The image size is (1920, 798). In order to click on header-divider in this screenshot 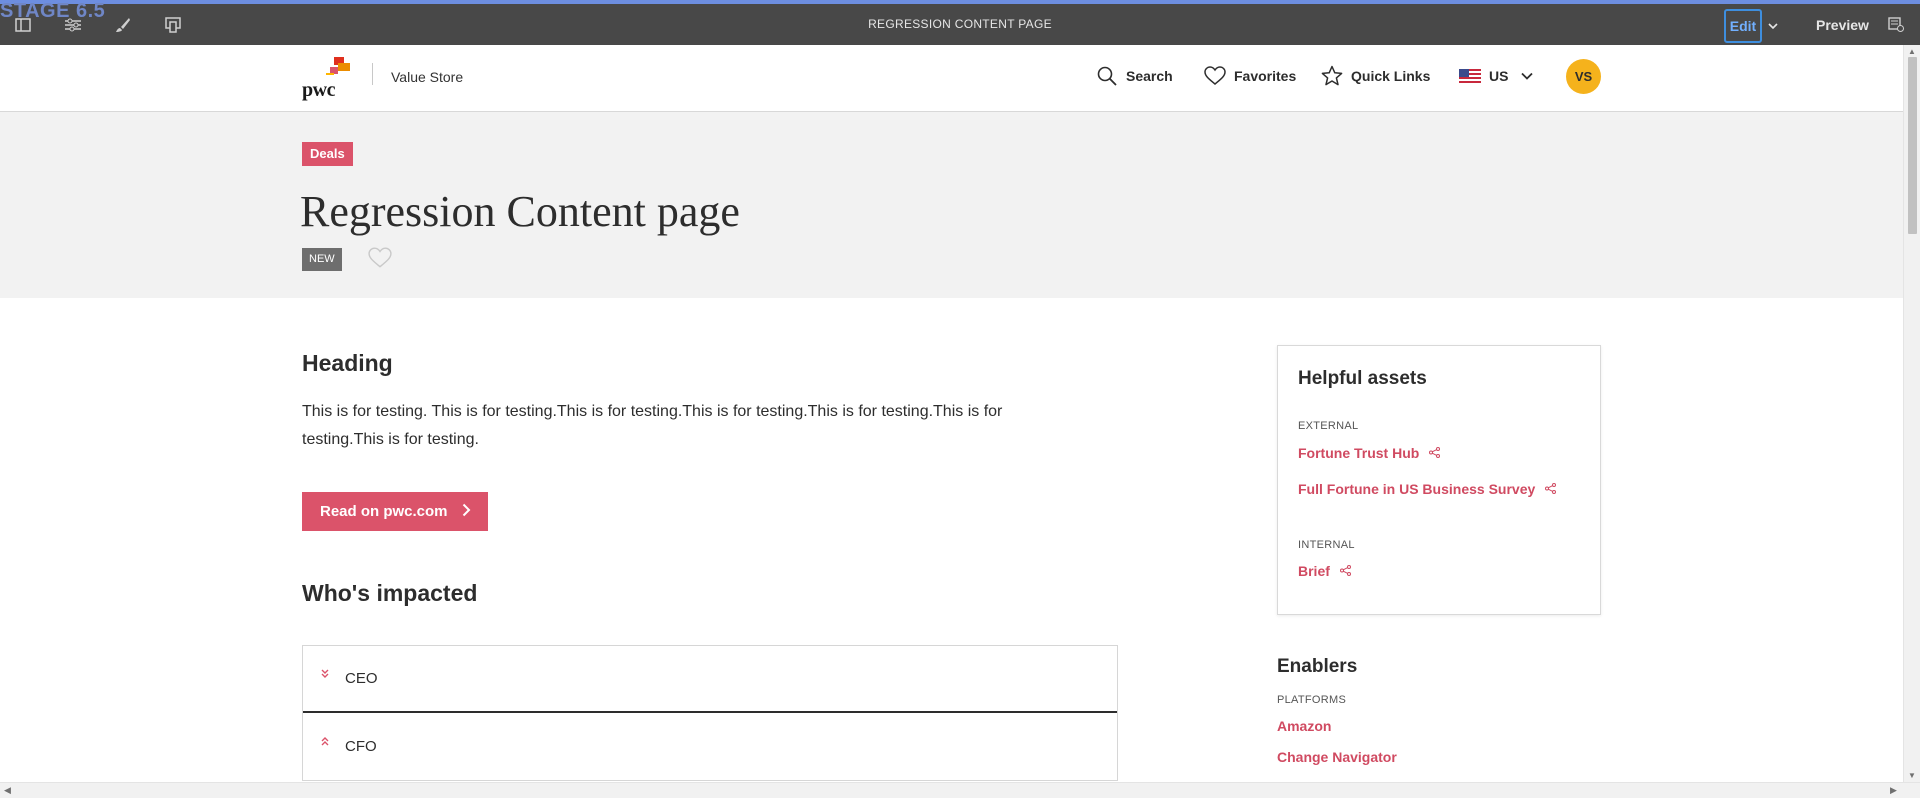, I will do `click(372, 74)`.